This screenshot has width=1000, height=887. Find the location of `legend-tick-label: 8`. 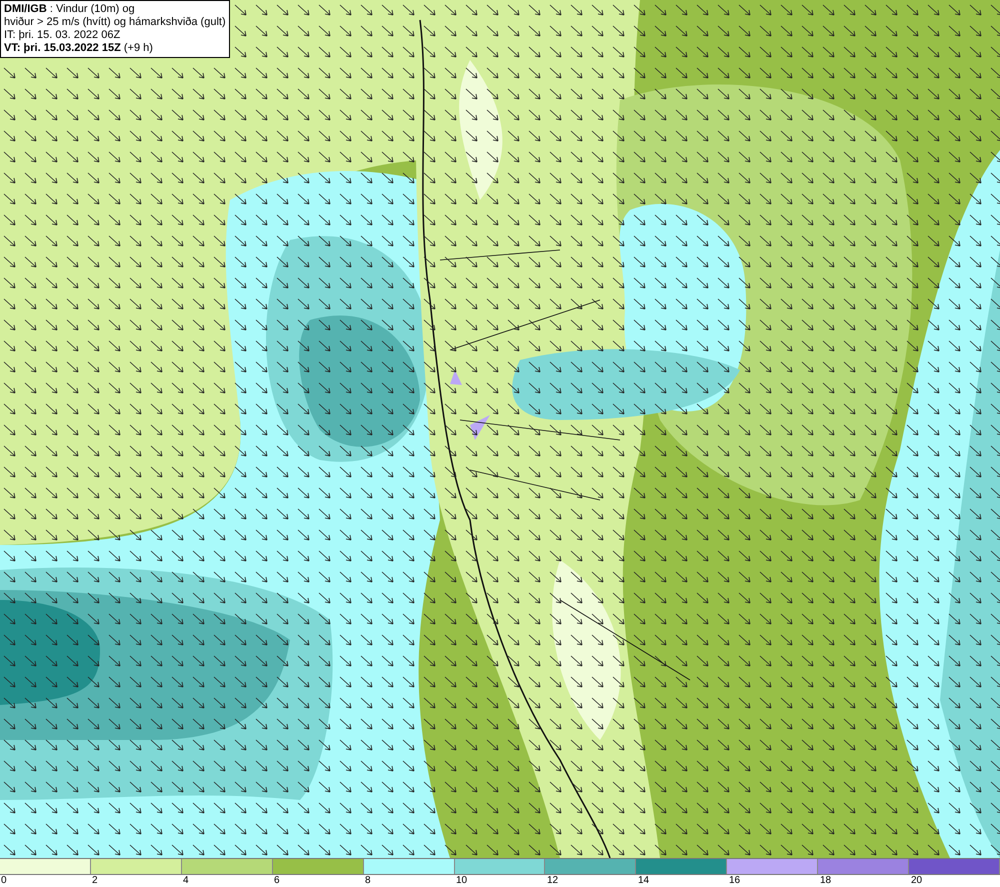

legend-tick-label: 8 is located at coordinates (367, 881).